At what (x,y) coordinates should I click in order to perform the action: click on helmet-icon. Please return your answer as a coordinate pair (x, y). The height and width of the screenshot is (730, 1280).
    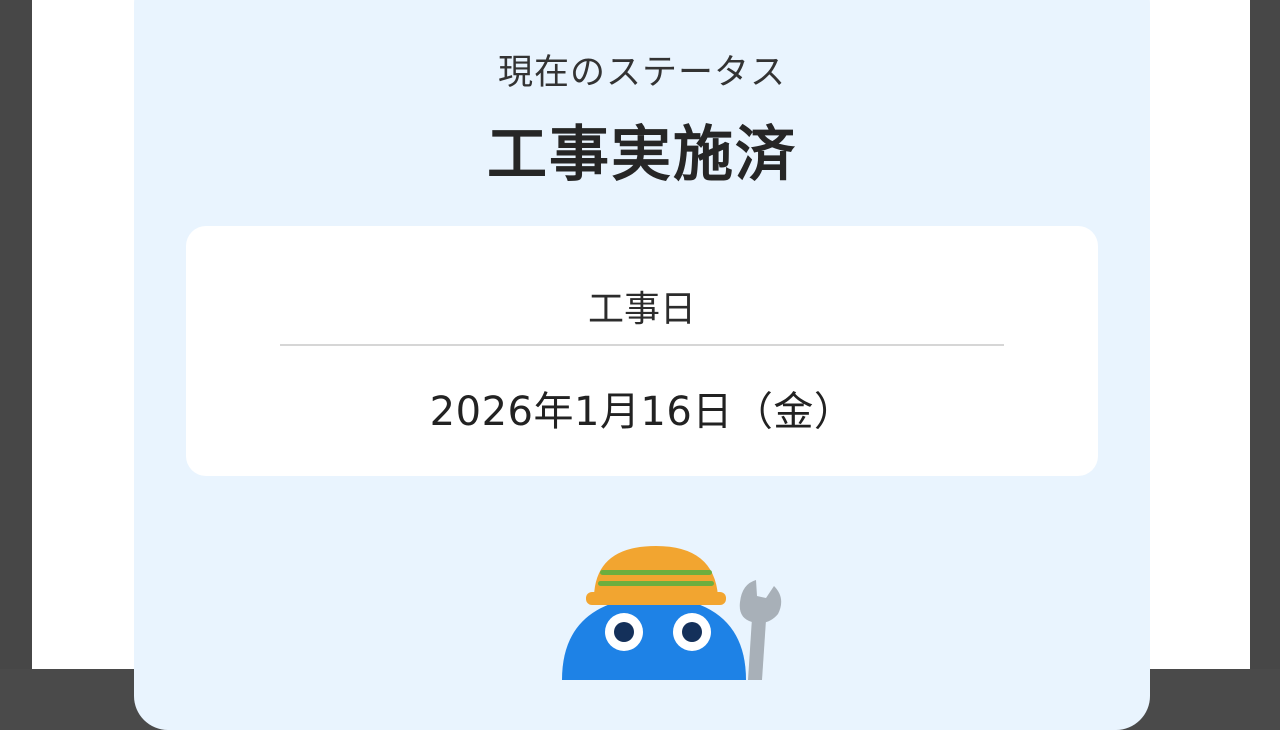
    Looking at the image, I should click on (656, 575).